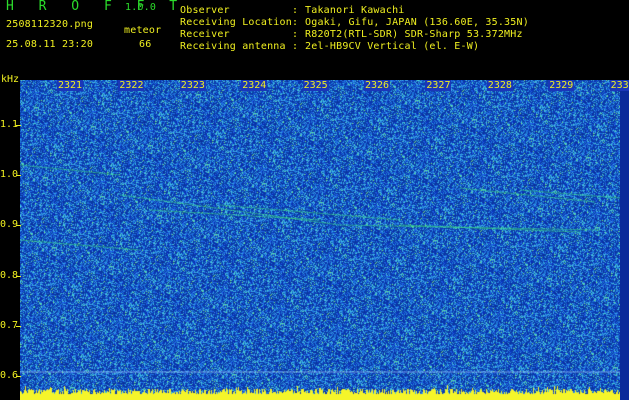 This screenshot has height=400, width=629. What do you see at coordinates (50, 44) in the screenshot?
I see `observation-datetime: 25.08.11 23:20` at bounding box center [50, 44].